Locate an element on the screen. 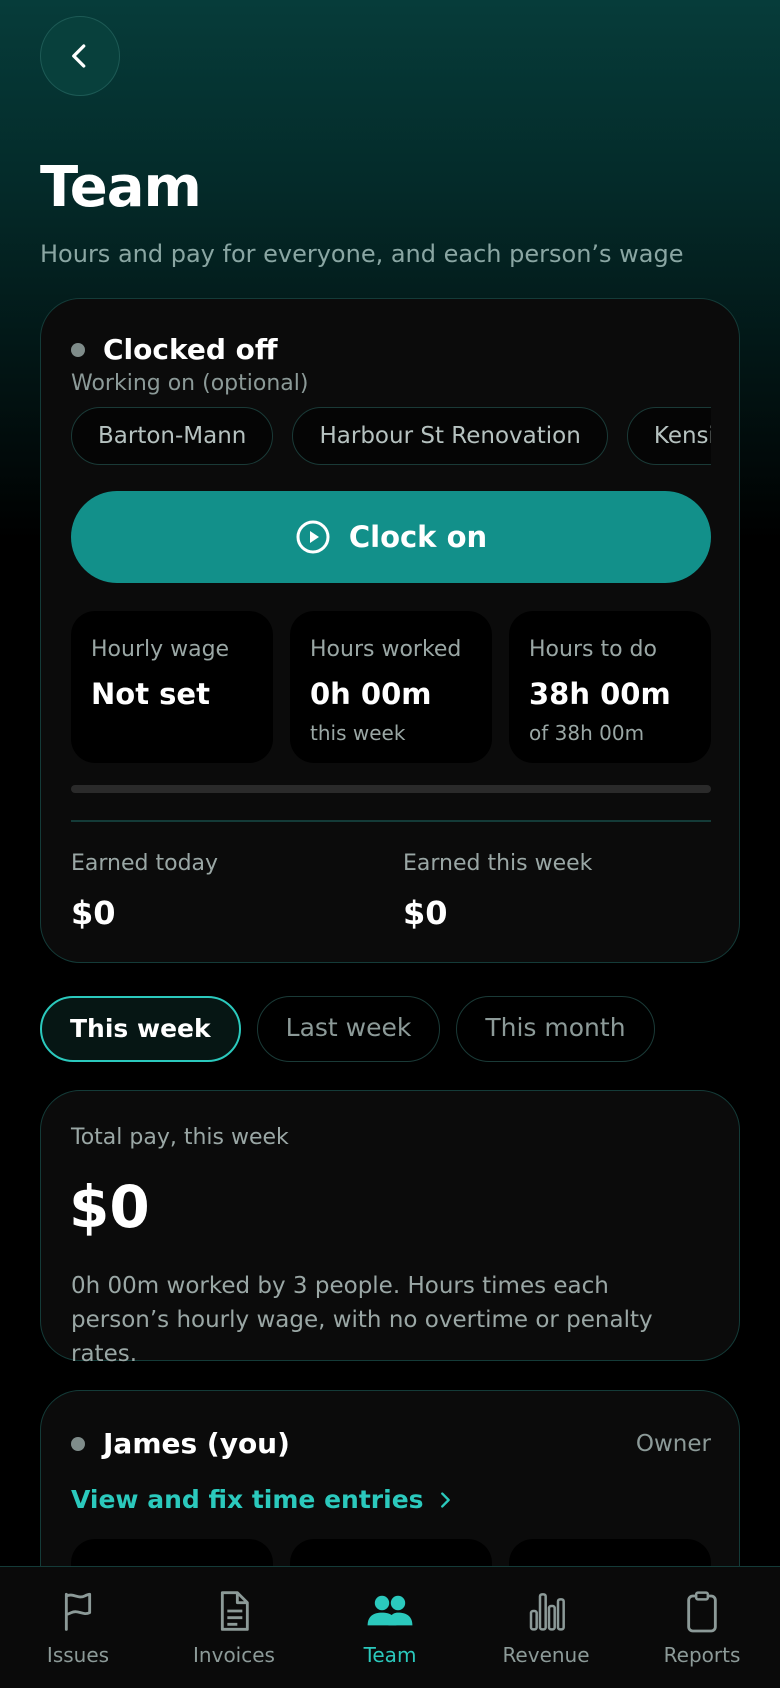  stat-label: Hourly wage is located at coordinates (160, 649).